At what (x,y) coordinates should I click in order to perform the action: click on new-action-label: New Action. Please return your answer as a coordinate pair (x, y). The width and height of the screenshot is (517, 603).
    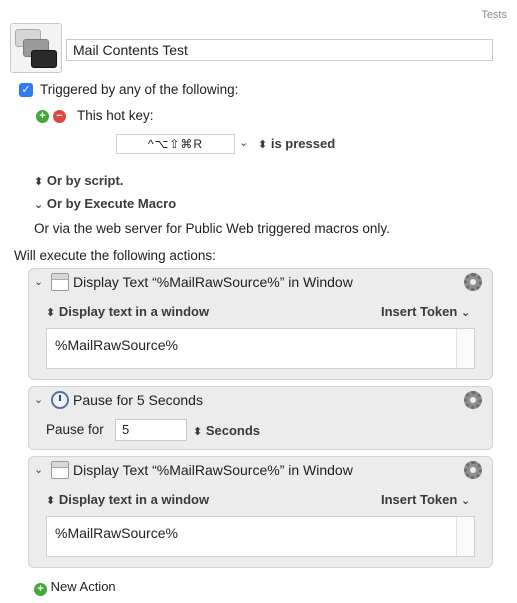
    Looking at the image, I should click on (83, 586).